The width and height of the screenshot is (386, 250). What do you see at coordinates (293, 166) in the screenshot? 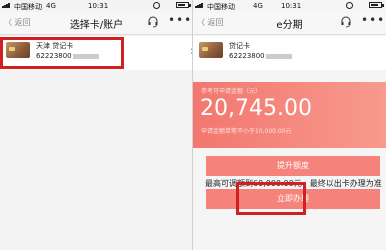
I see `raise-limit-button: 提升额度` at bounding box center [293, 166].